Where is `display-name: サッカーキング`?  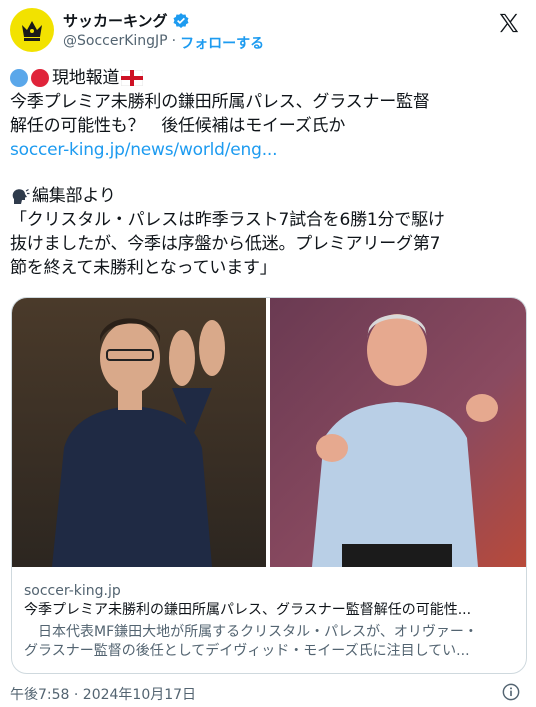 display-name: サッカーキング is located at coordinates (115, 20).